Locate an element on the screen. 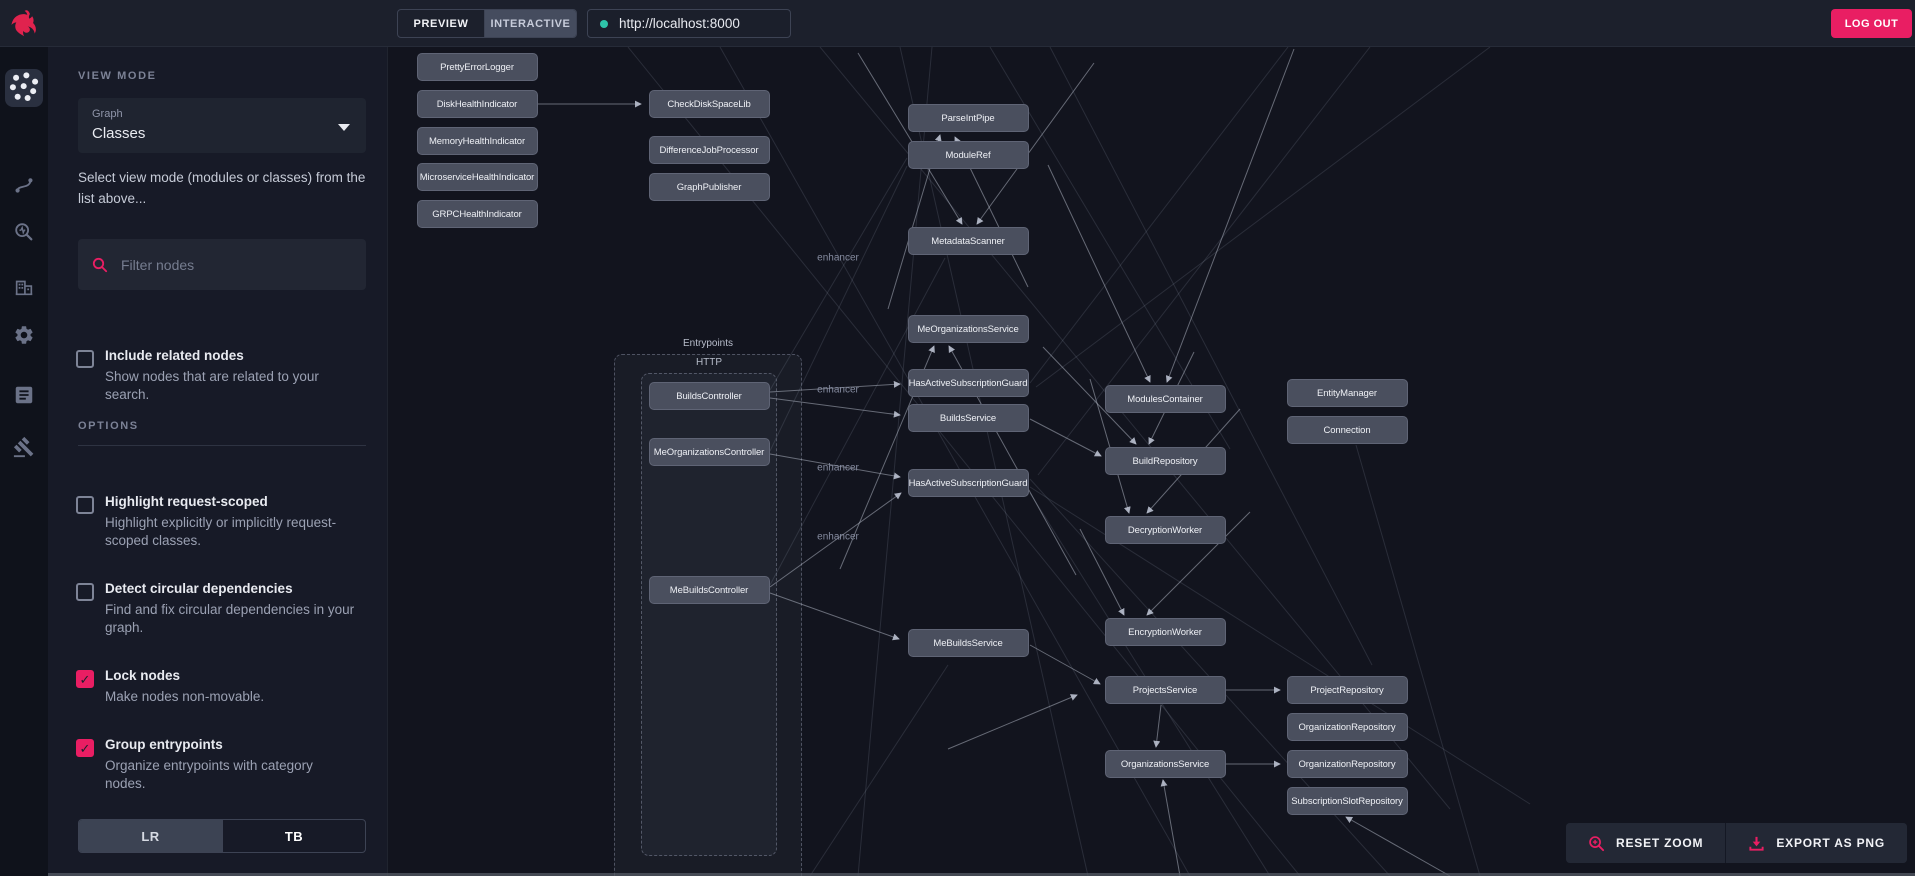  graph-node-label: DecryptionWorker is located at coordinates (1165, 530).